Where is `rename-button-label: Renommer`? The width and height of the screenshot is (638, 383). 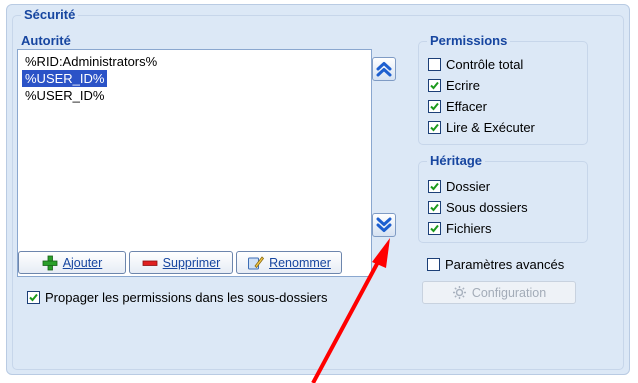
rename-button-label: Renommer is located at coordinates (300, 262).